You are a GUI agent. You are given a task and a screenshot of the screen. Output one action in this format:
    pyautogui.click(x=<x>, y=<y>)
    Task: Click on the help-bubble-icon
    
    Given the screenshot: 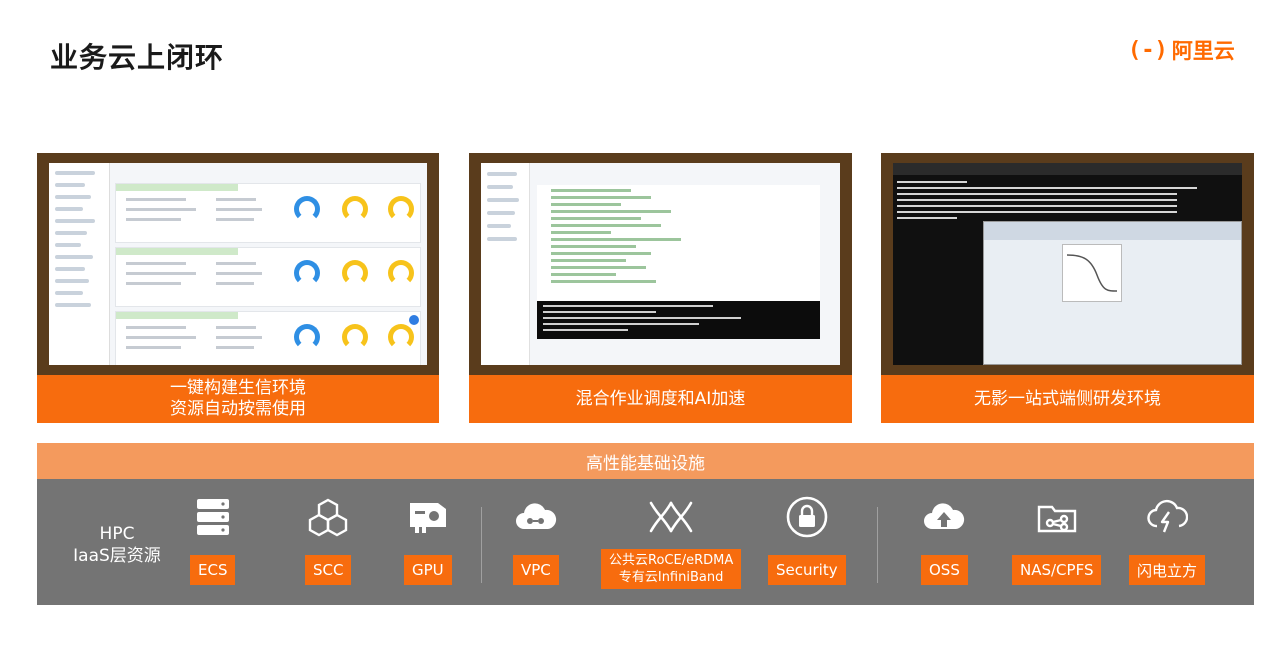 What is the action you would take?
    pyautogui.click(x=414, y=320)
    